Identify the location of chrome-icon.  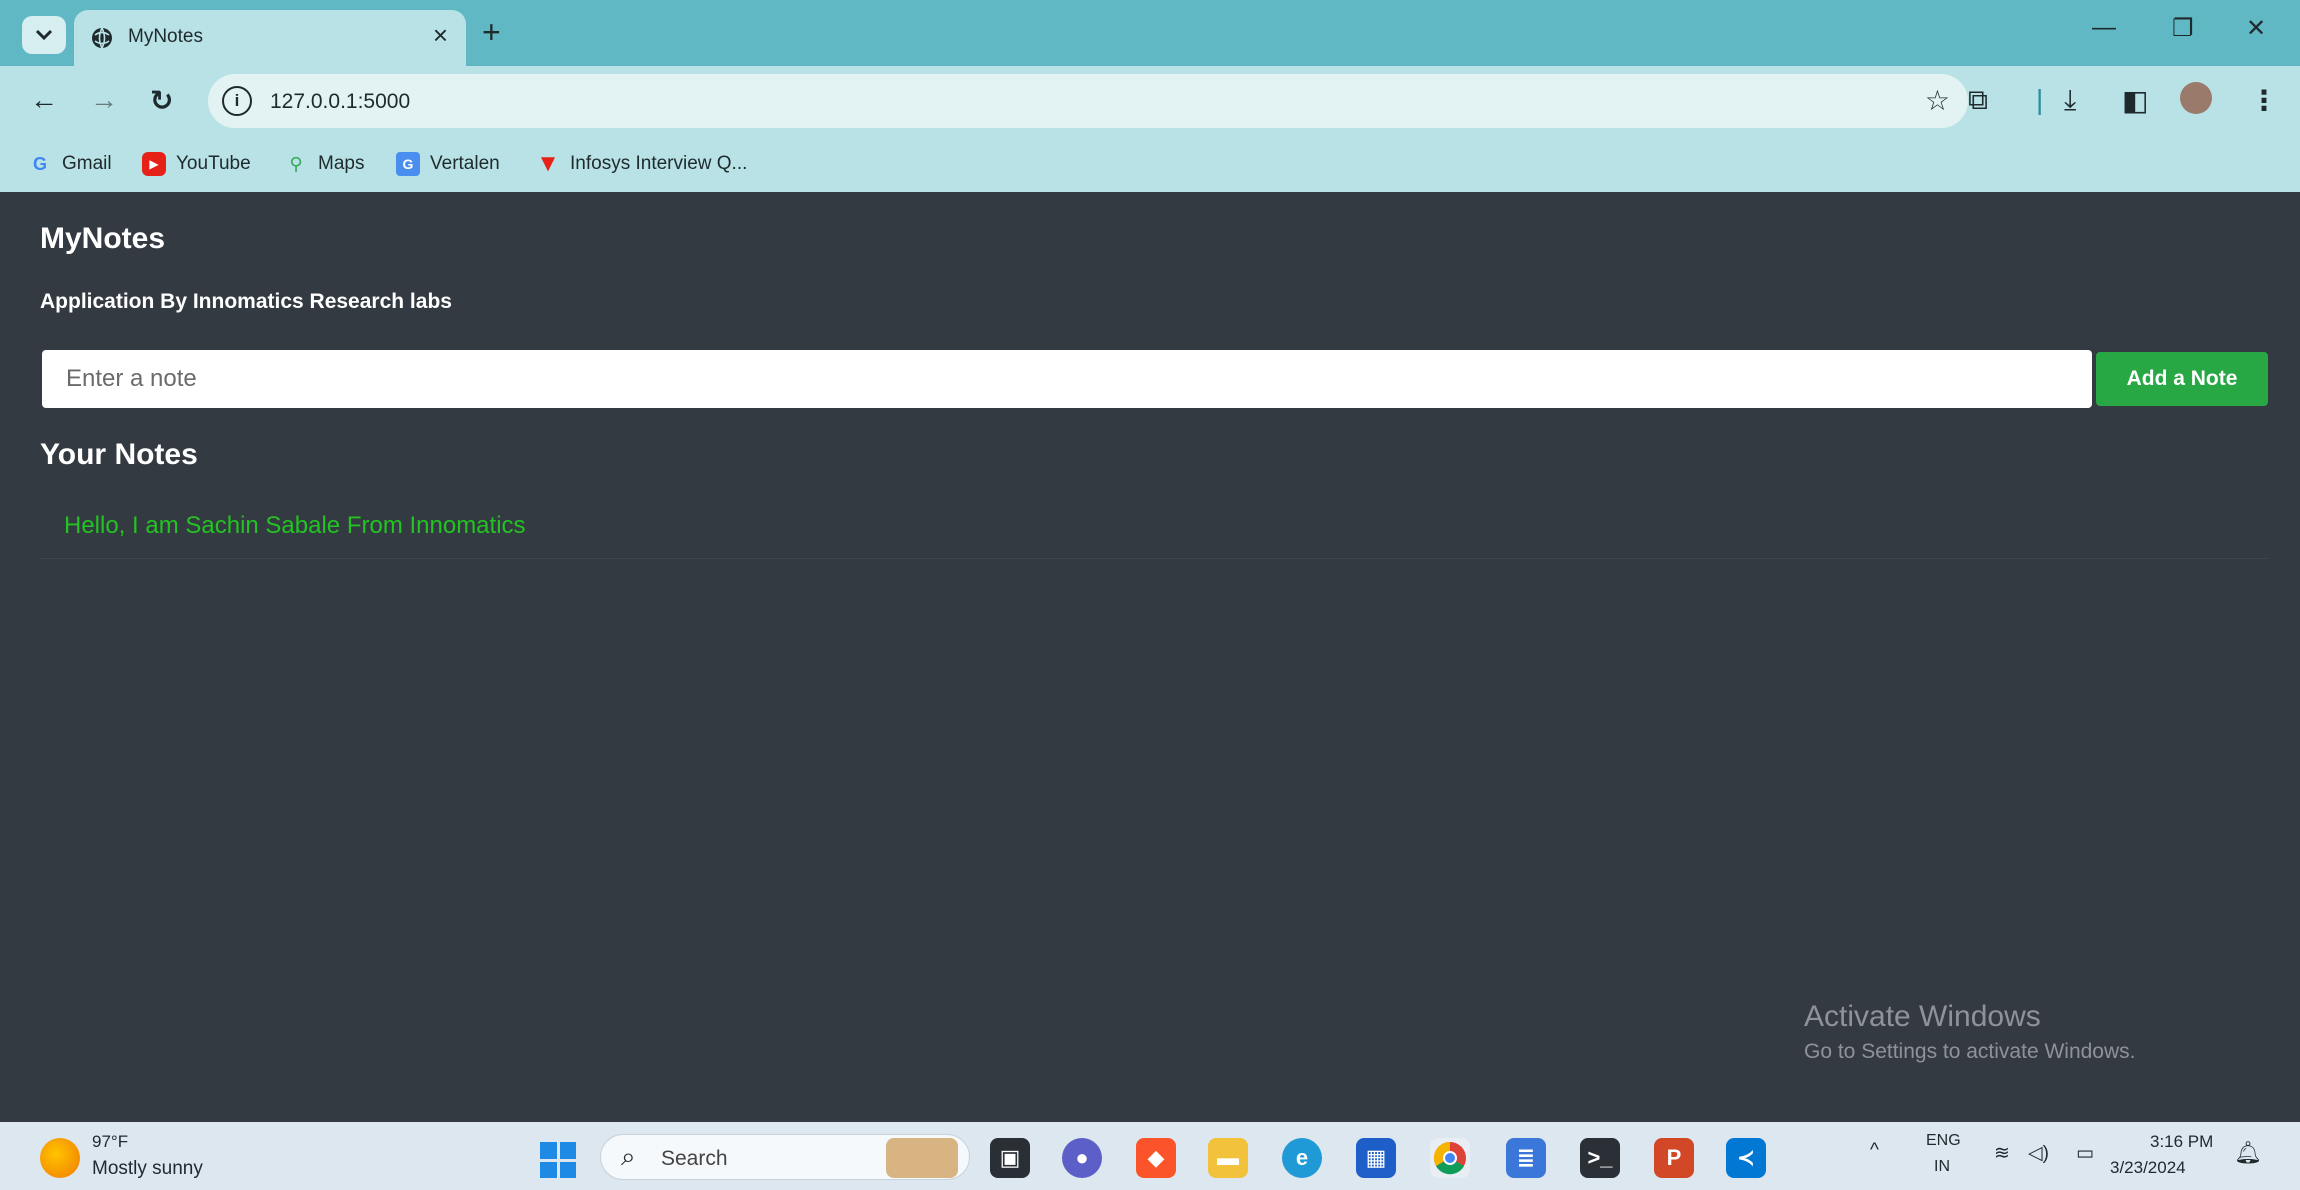
(1450, 1158).